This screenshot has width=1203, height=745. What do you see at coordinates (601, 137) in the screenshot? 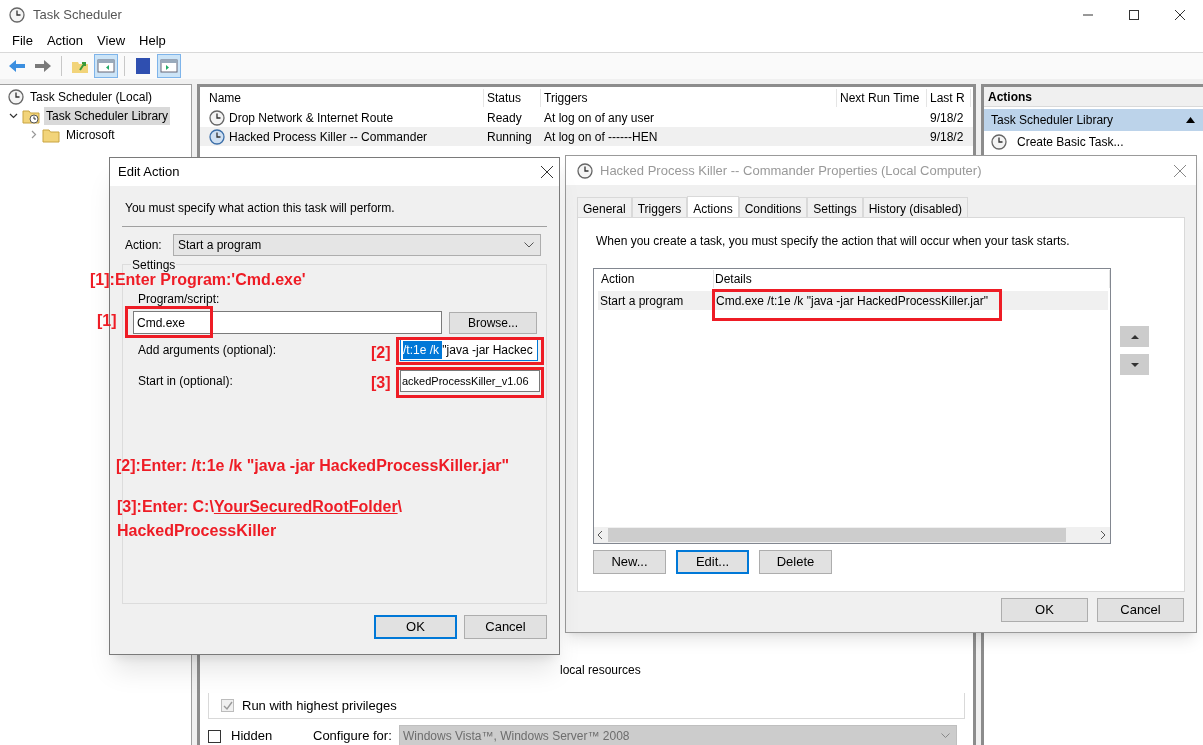
I see `table-cell-text: At log on of ------HEN` at bounding box center [601, 137].